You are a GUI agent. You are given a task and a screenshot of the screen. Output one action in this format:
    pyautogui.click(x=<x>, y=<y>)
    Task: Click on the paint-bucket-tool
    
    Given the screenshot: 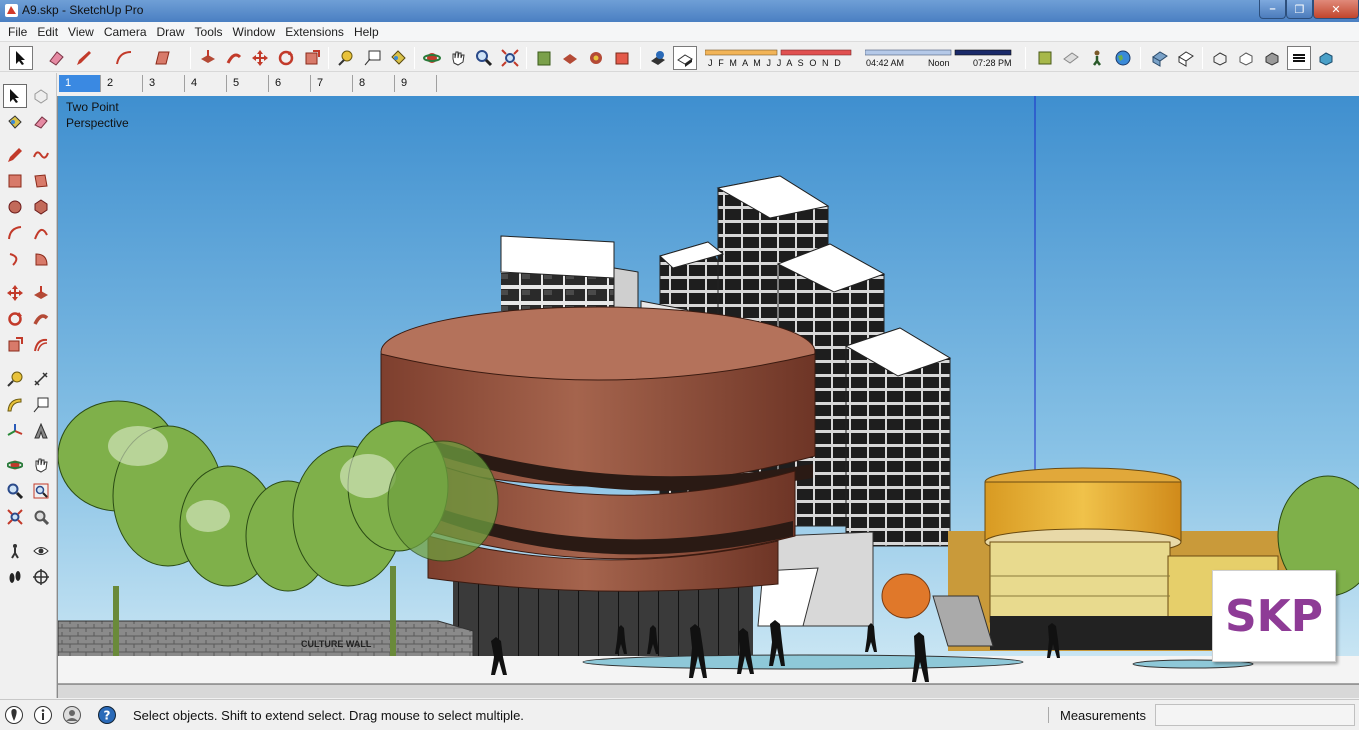 What is the action you would take?
    pyautogui.click(x=15, y=122)
    